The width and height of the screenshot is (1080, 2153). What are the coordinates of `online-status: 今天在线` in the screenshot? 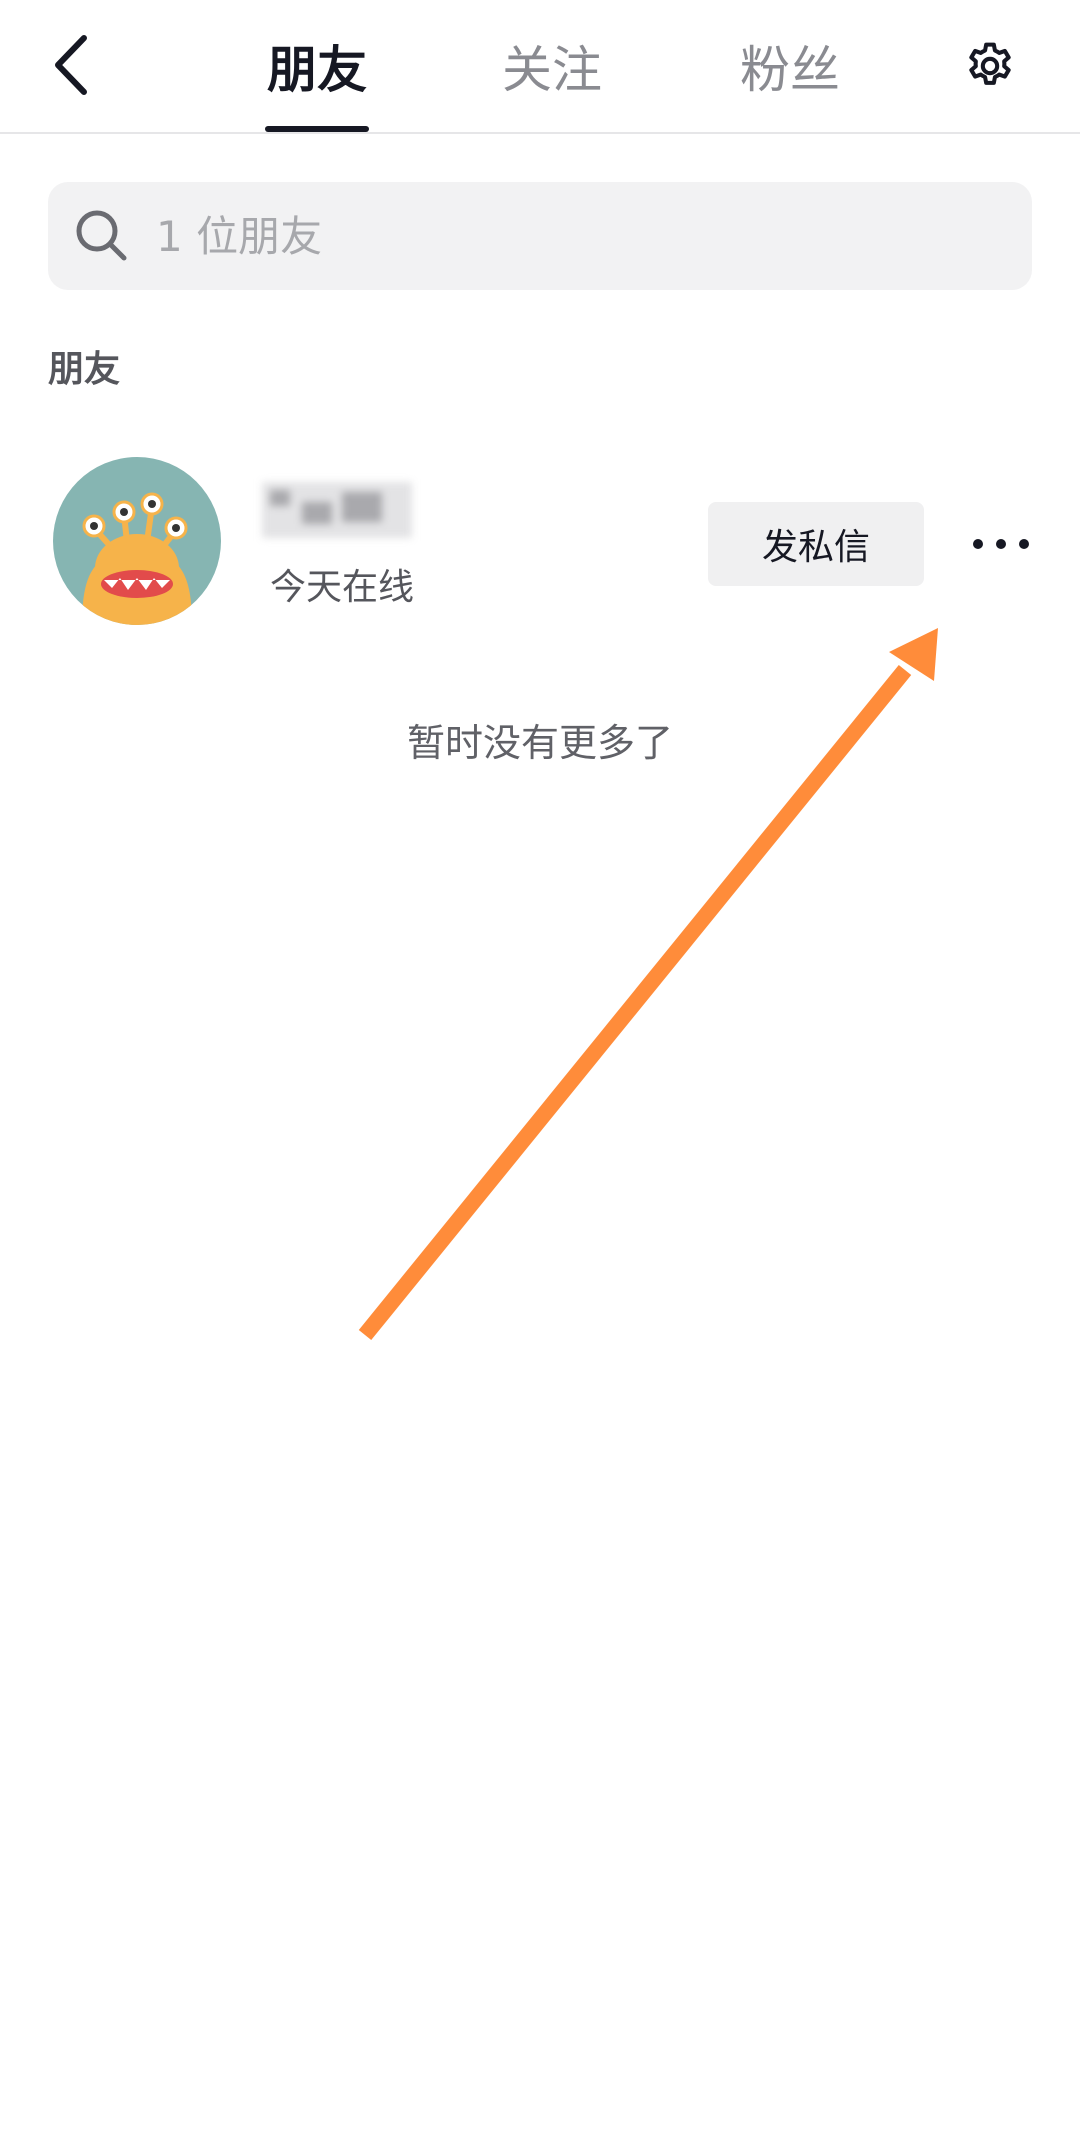 It's located at (342, 587).